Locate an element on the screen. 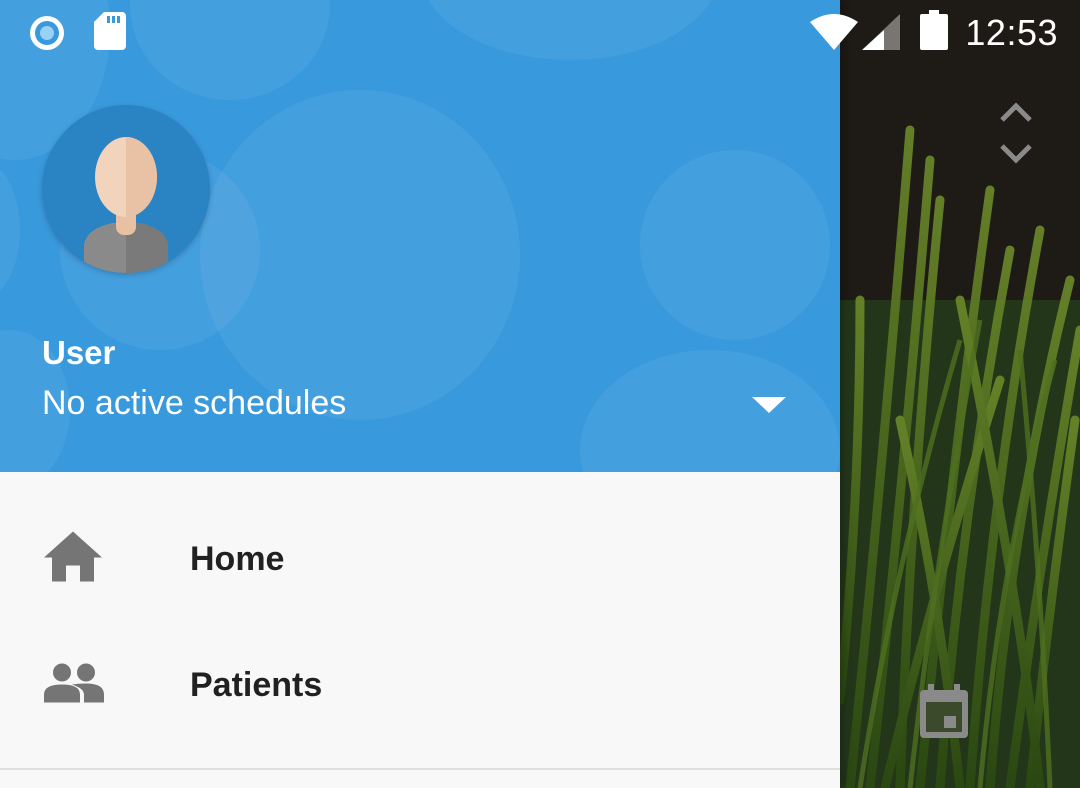 This screenshot has width=1080, height=788. divider is located at coordinates (420, 769).